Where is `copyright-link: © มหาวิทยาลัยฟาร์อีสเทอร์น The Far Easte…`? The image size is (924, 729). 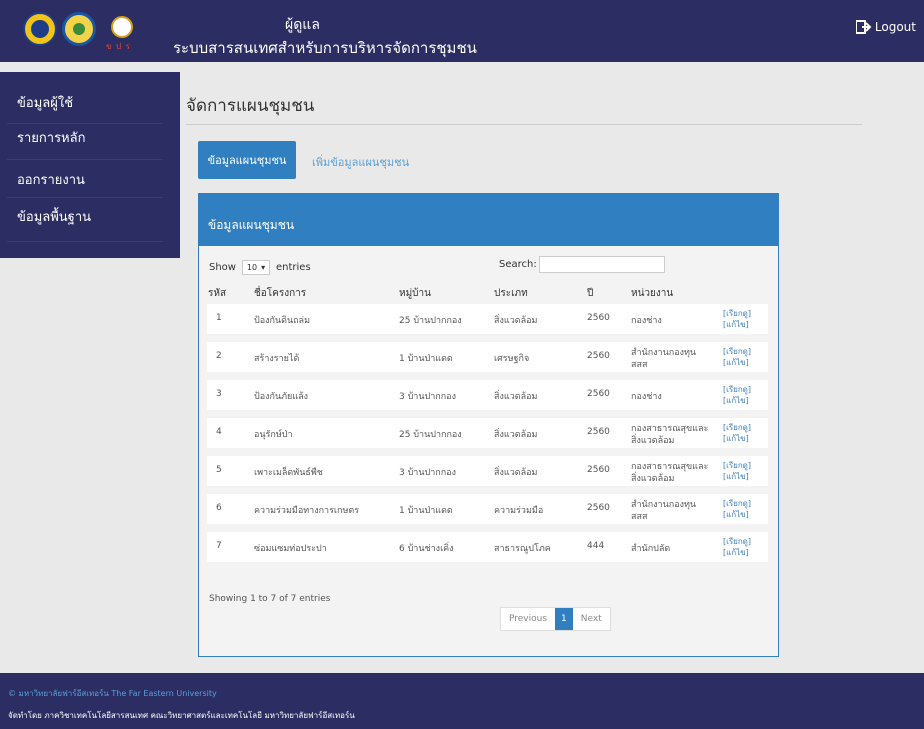
copyright-link: © มหาวิทยาลัยฟาร์อีสเทอร์น The Far Easte… is located at coordinates (112, 693).